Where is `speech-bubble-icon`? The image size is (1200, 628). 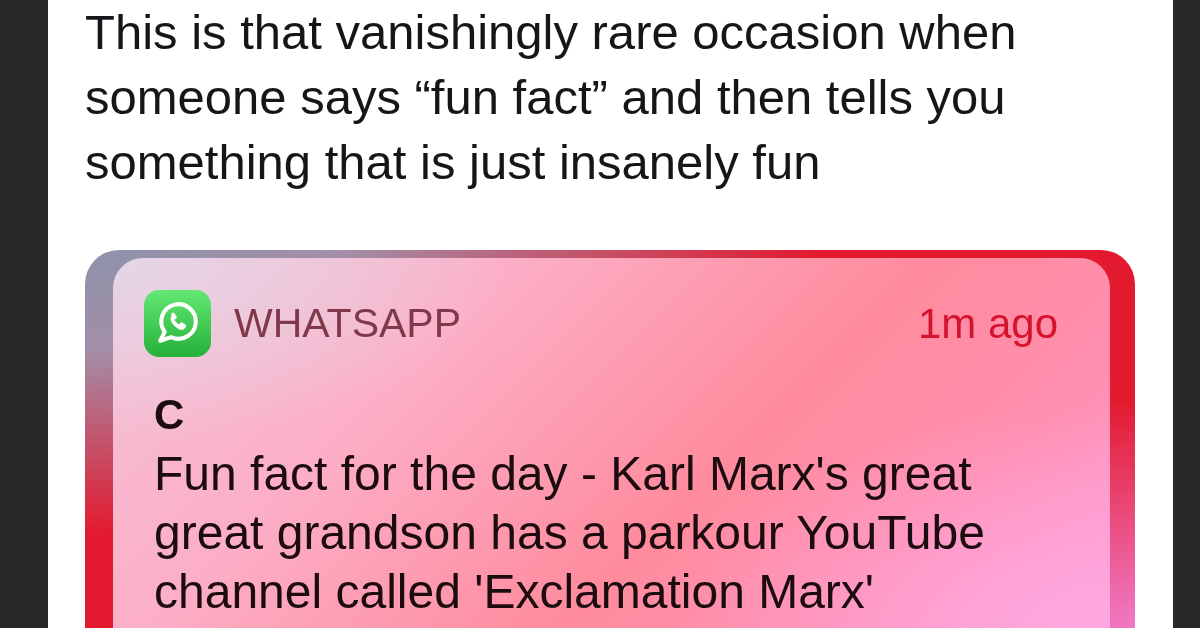 speech-bubble-icon is located at coordinates (177, 323).